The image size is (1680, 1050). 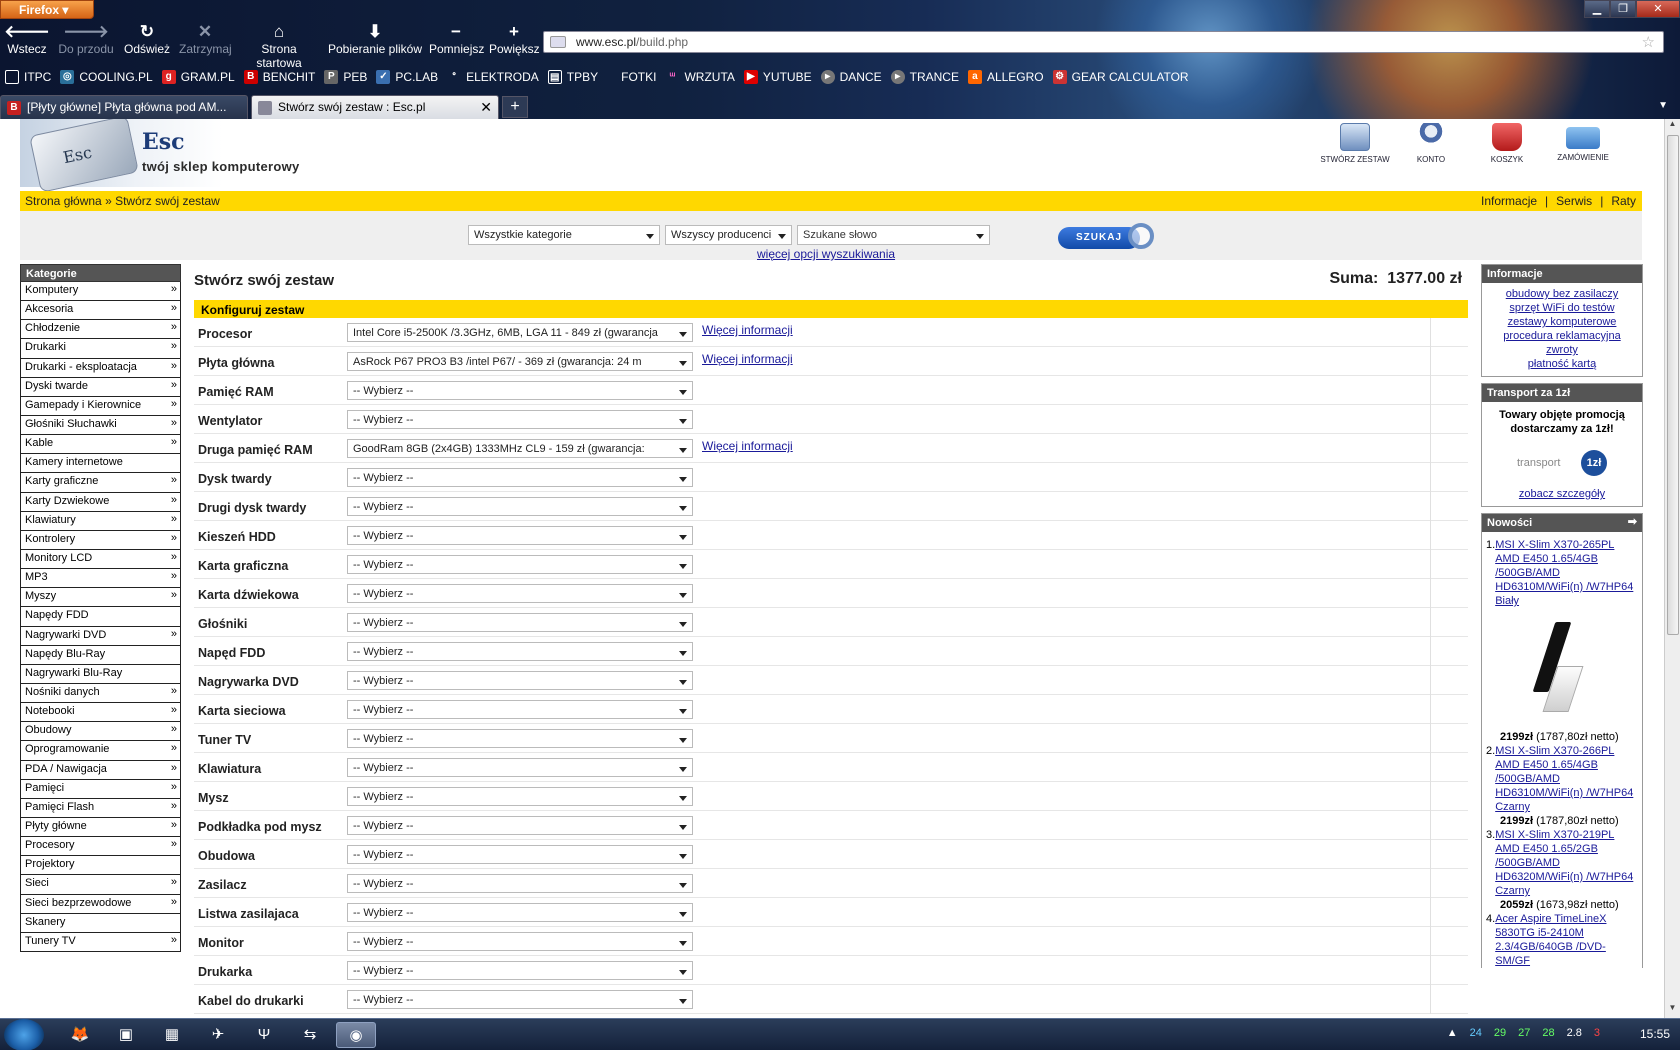 What do you see at coordinates (100, 292) in the screenshot?
I see `sidebar-item-komputery: Komputery »` at bounding box center [100, 292].